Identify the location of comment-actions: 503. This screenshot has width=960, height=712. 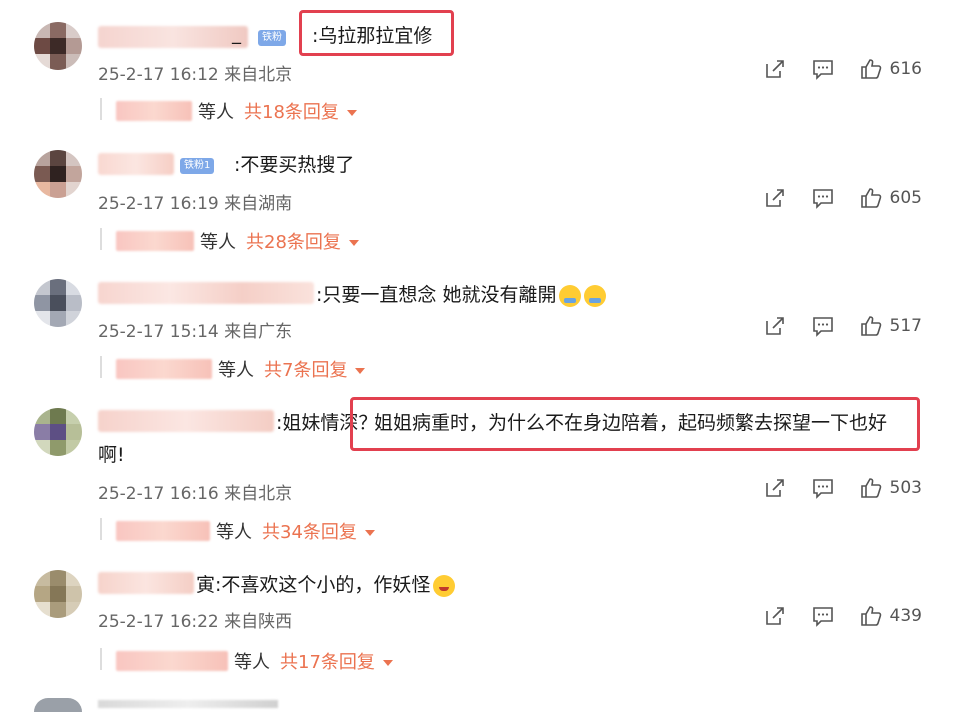
(830, 488).